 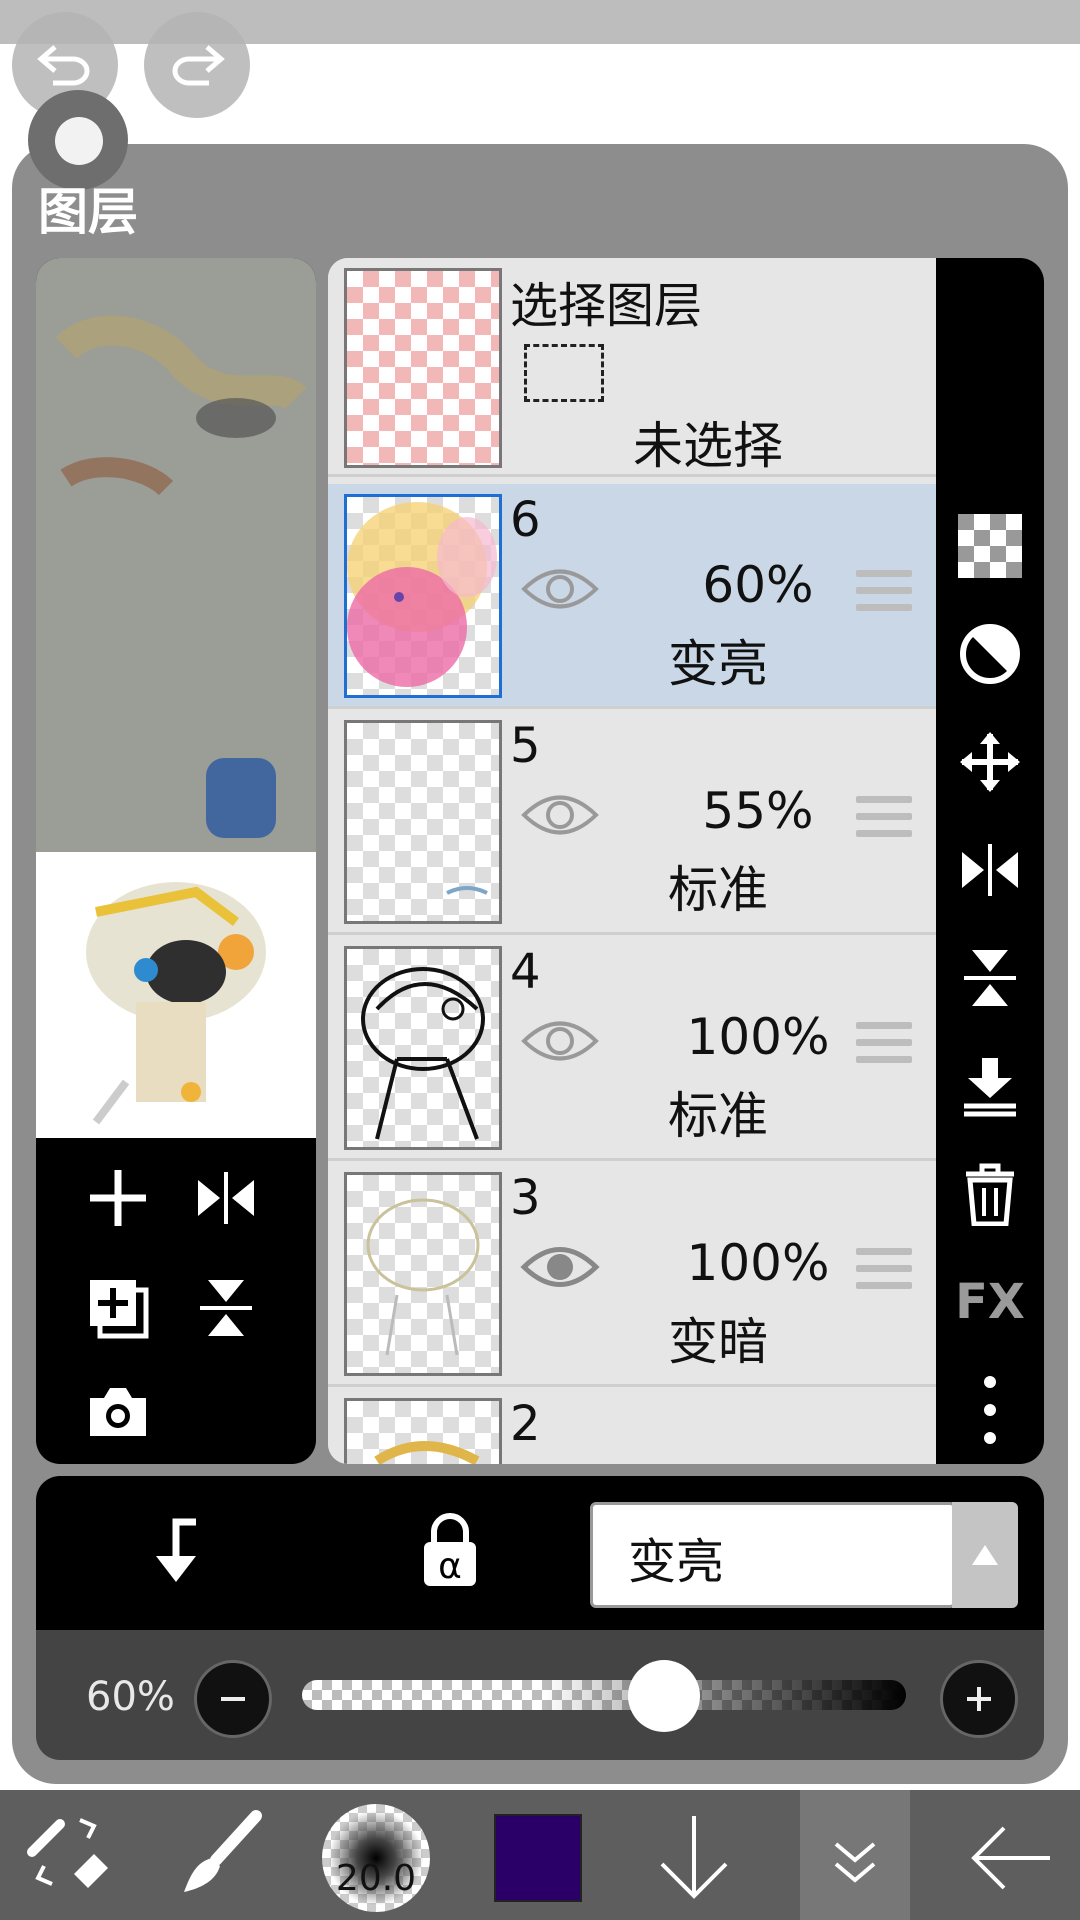 What do you see at coordinates (118, 1308) in the screenshot?
I see `duplicate-layer-button` at bounding box center [118, 1308].